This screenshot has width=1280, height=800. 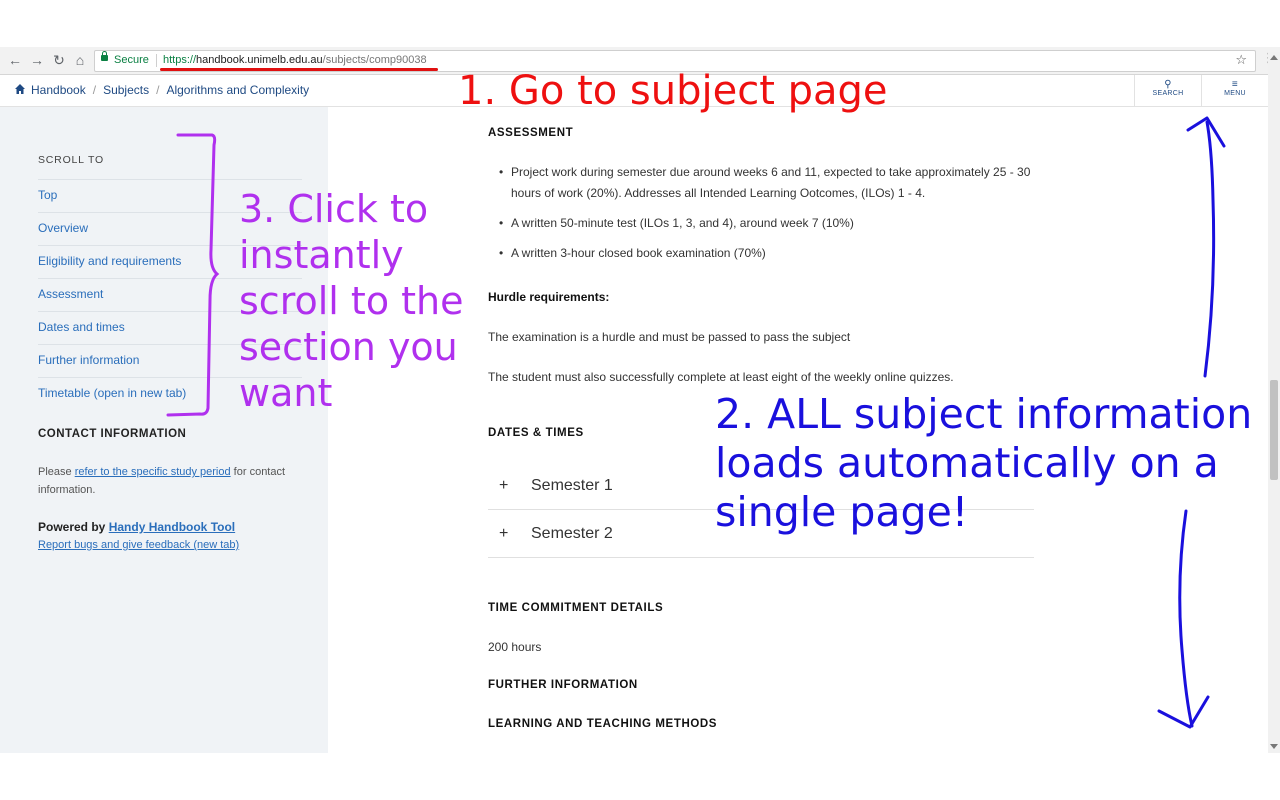 I want to click on hurdle-heading: Hurdle requirements:, so click(x=549, y=297).